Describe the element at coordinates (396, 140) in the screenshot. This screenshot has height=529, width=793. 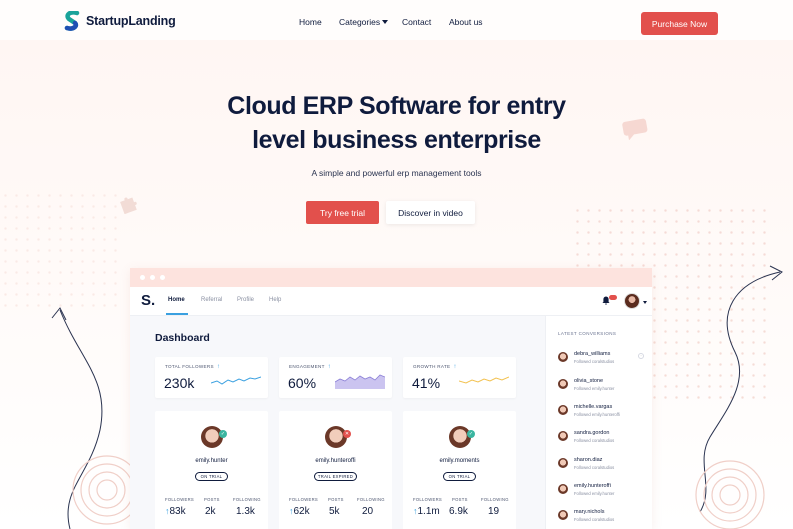
I see `hero-title-line2: level business enterprise` at that location.